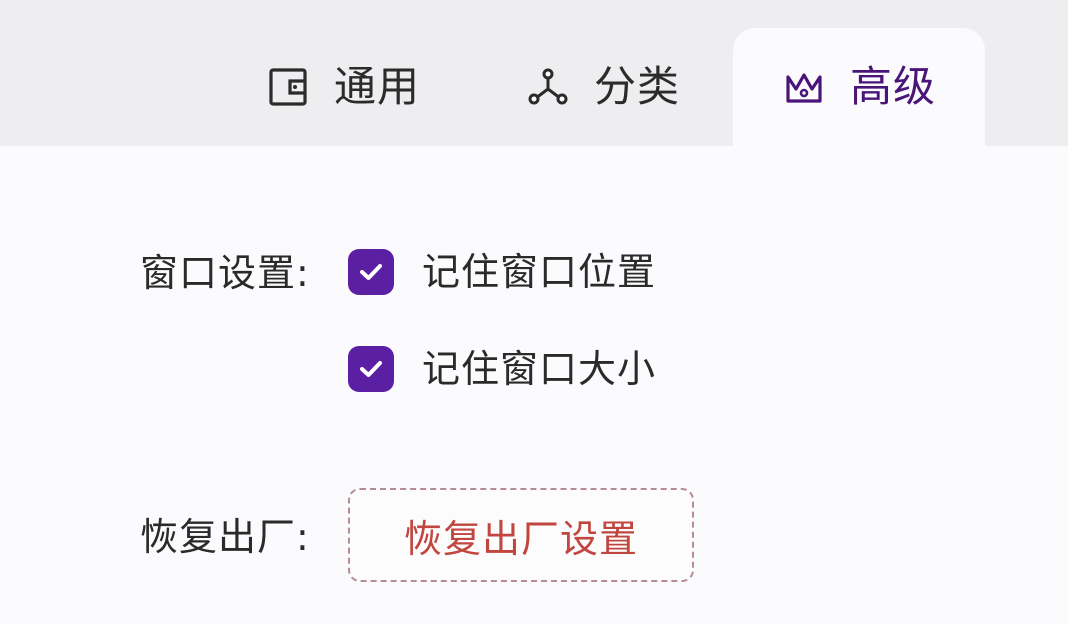 This screenshot has height=624, width=1068. Describe the element at coordinates (636, 86) in the screenshot. I see `tab-category-label: 分类` at that location.